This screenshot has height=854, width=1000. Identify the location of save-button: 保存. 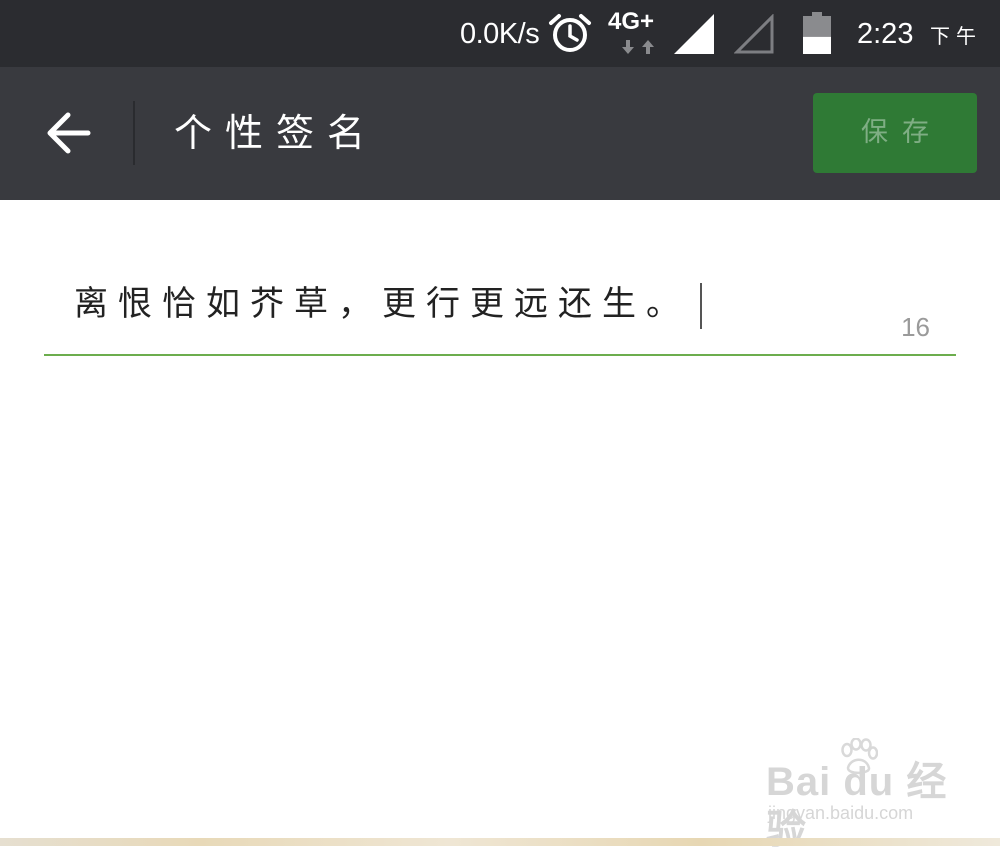
(895, 133).